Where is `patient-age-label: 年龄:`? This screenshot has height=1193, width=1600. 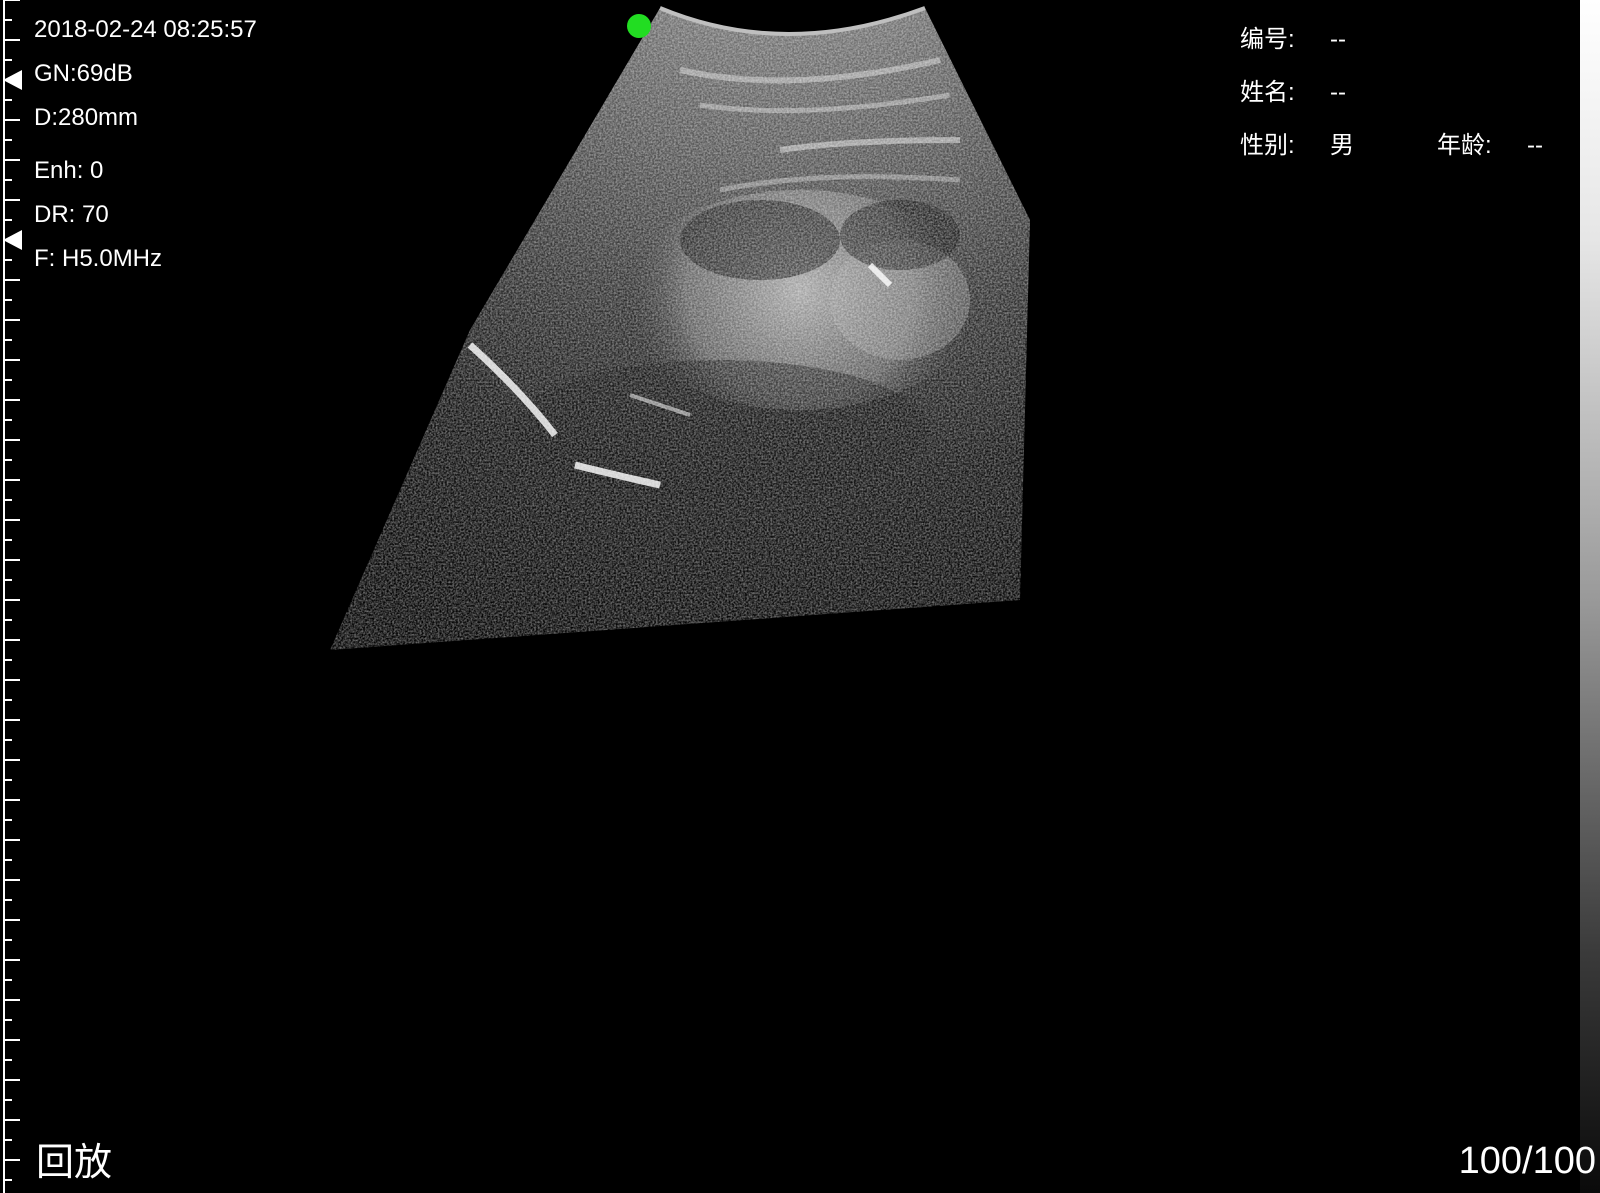 patient-age-label: 年龄: is located at coordinates (1464, 145).